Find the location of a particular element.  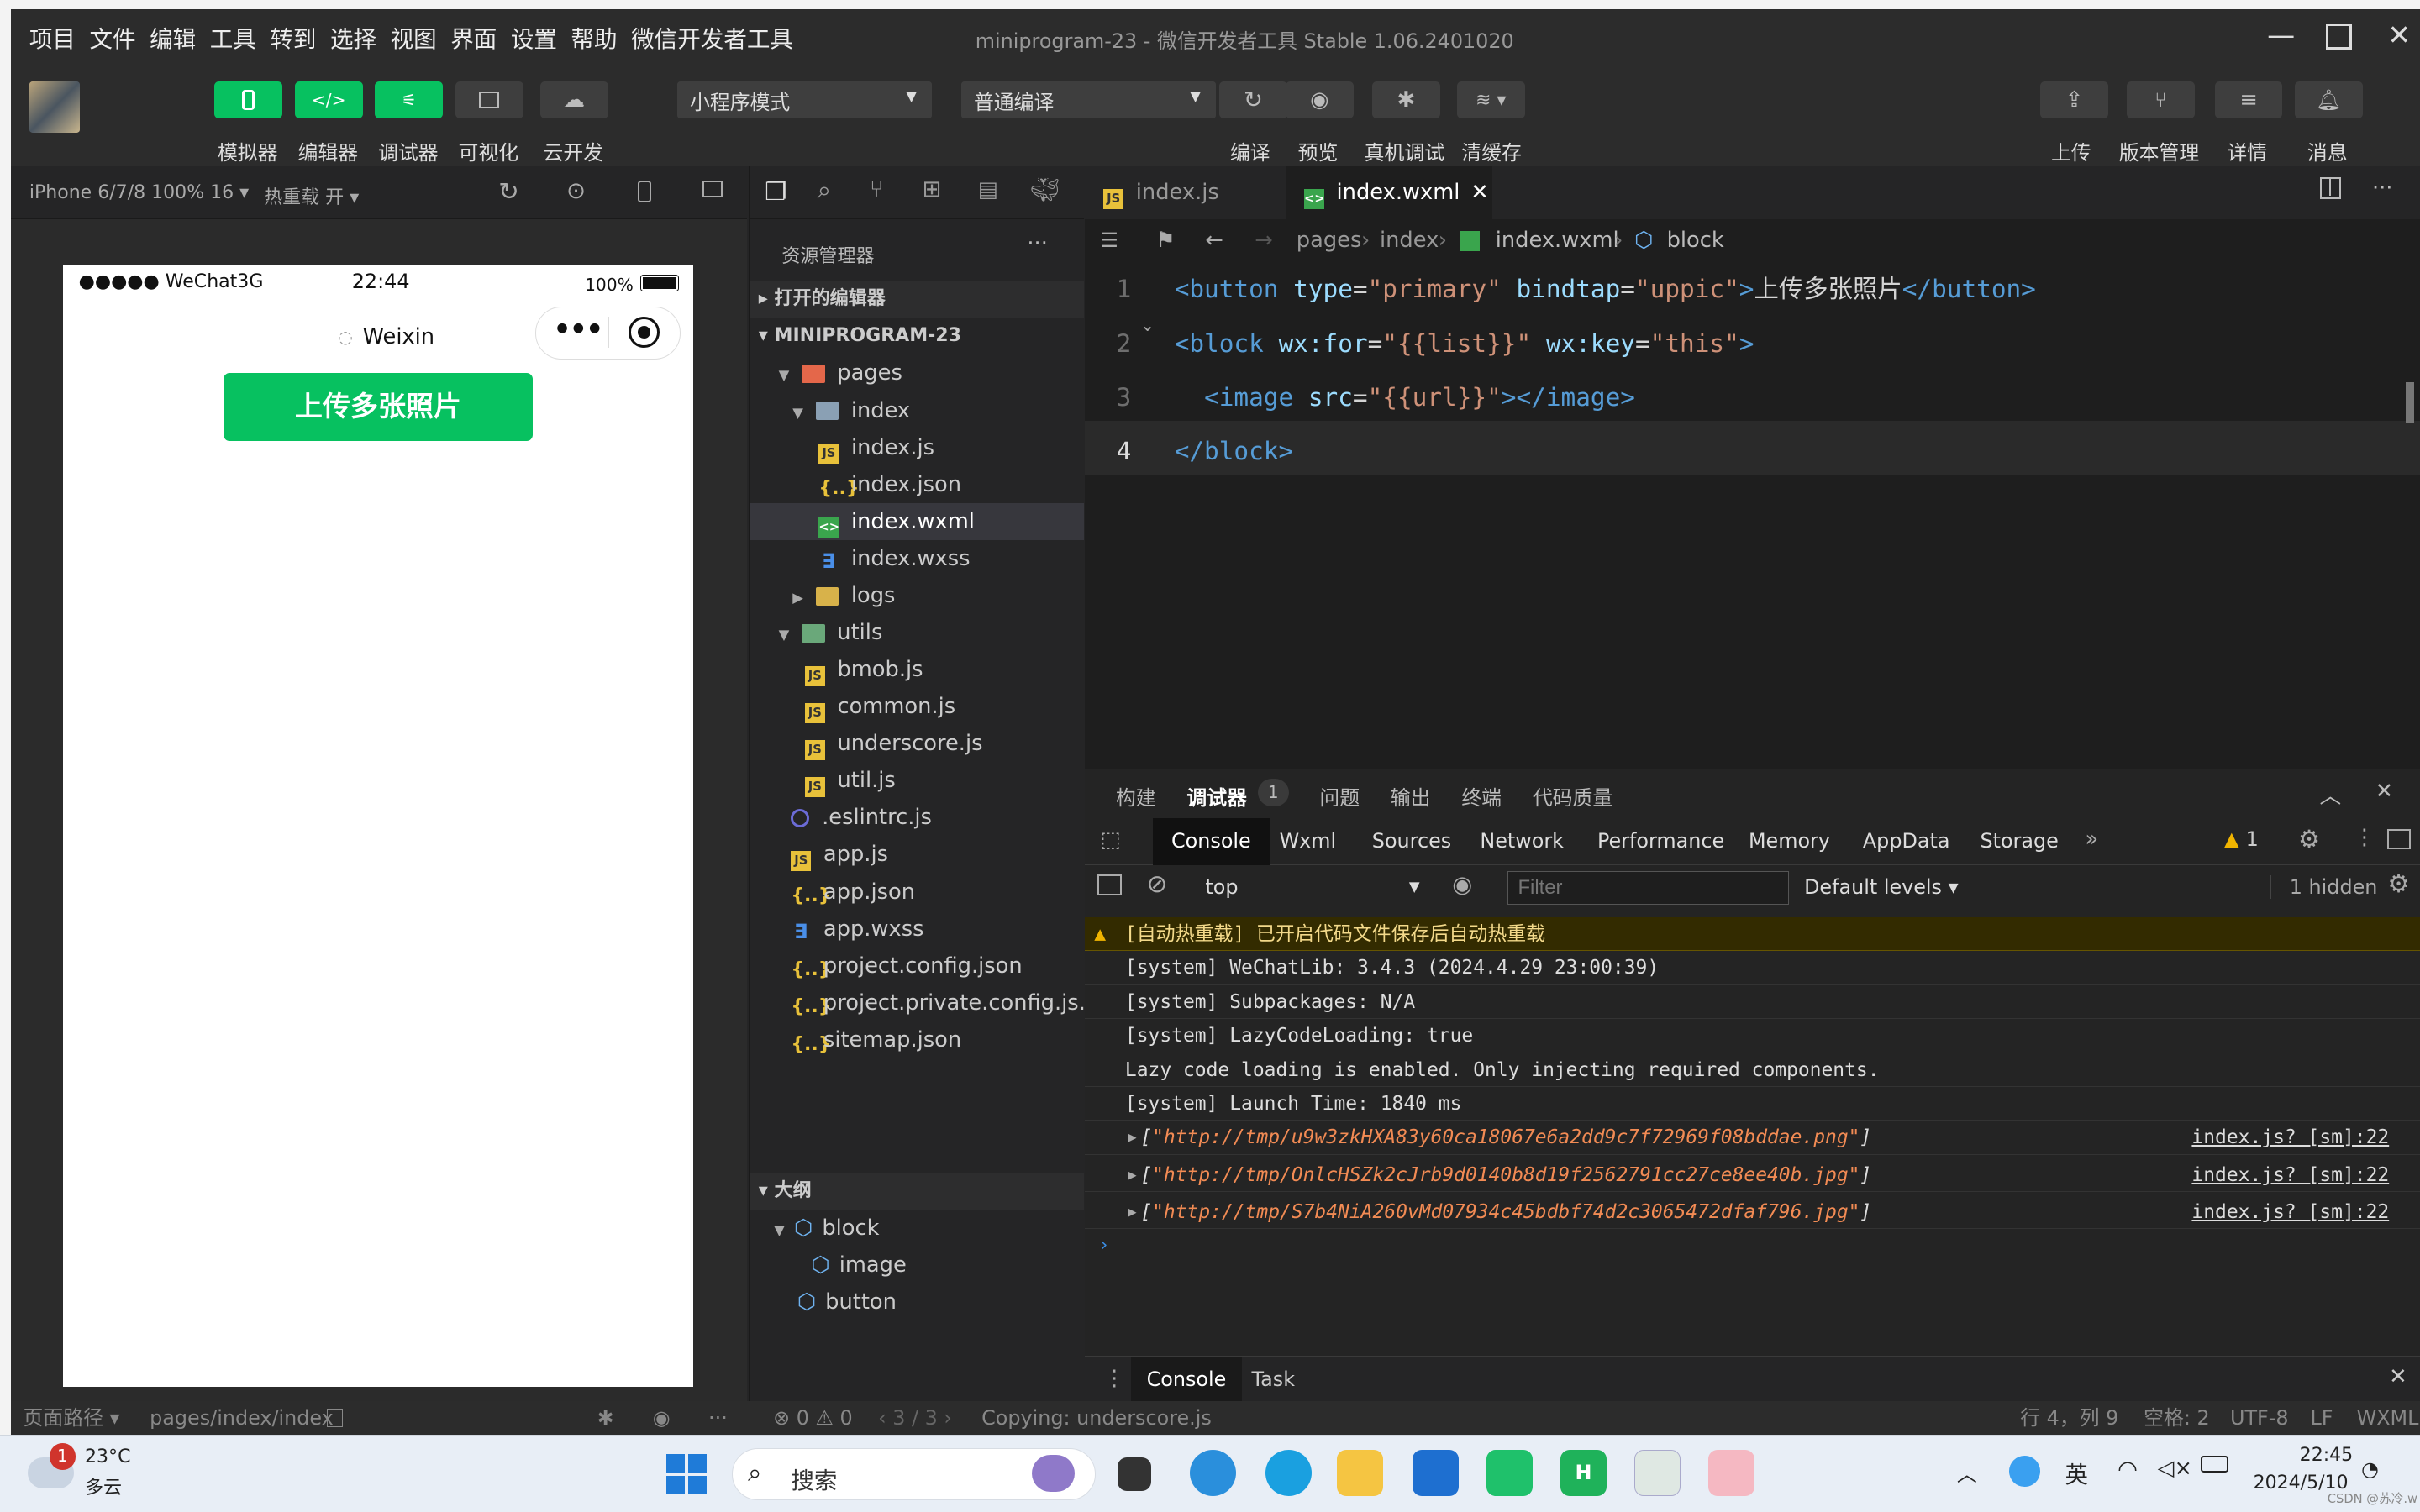

hot-reload-toggle: 热重载 开 ▾ is located at coordinates (311, 195).